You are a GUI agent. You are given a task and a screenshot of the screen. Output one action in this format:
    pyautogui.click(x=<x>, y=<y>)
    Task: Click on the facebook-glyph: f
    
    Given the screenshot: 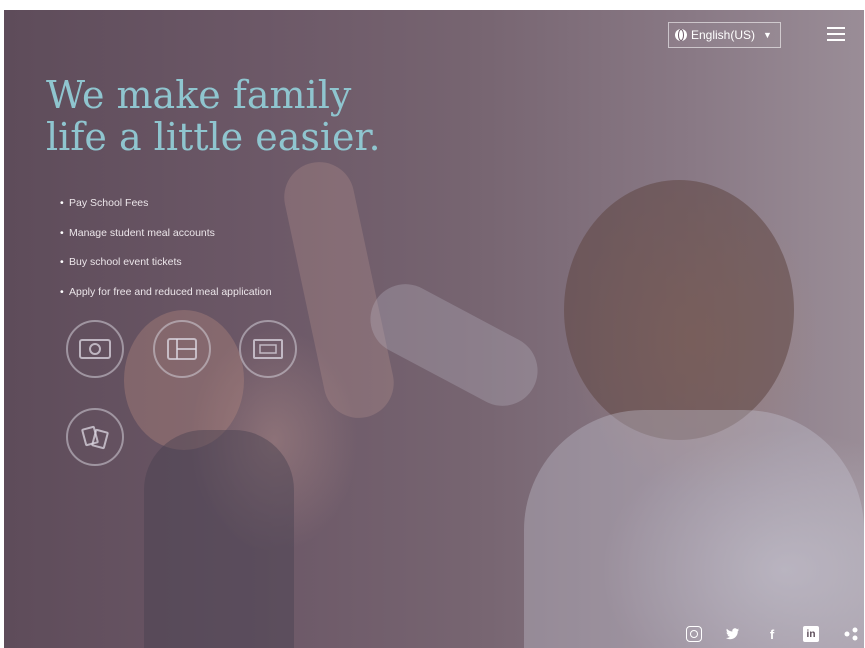 What is the action you would take?
    pyautogui.click(x=772, y=634)
    